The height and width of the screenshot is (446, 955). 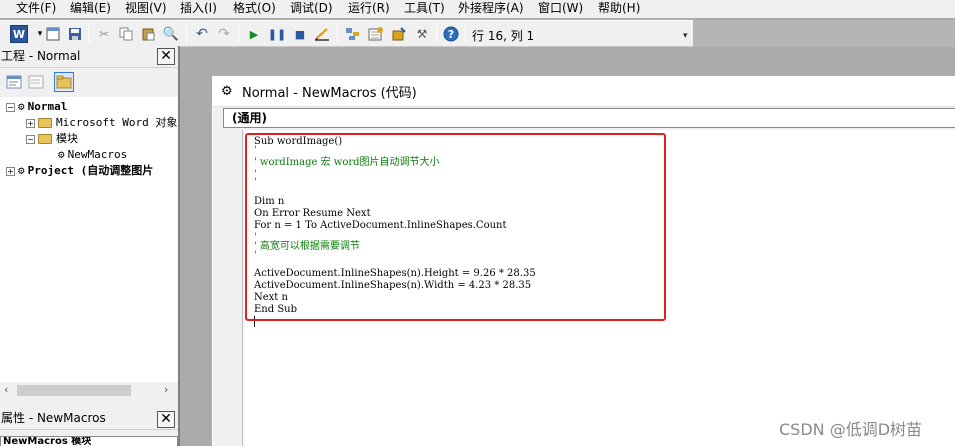 What do you see at coordinates (685, 36) in the screenshot?
I see `toolbar-options-icon: ▾` at bounding box center [685, 36].